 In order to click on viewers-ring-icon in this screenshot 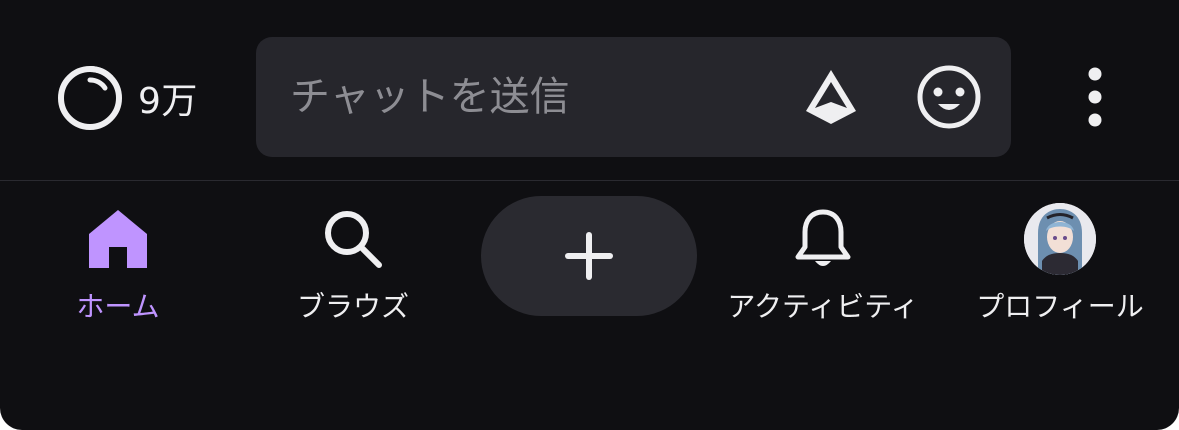, I will do `click(90, 98)`.